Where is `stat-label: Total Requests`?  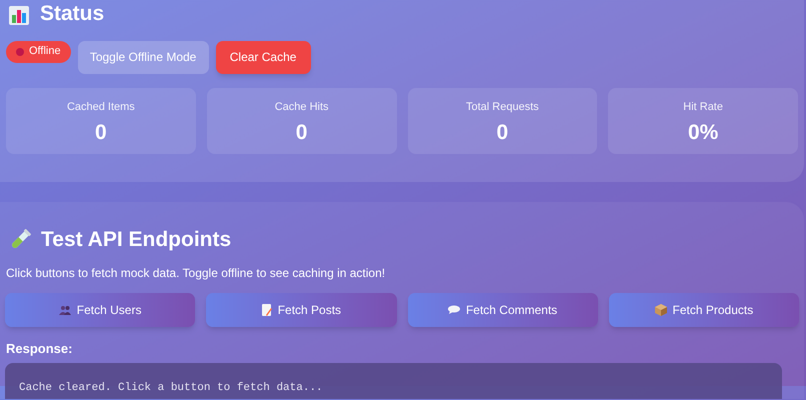
stat-label: Total Requests is located at coordinates (502, 107).